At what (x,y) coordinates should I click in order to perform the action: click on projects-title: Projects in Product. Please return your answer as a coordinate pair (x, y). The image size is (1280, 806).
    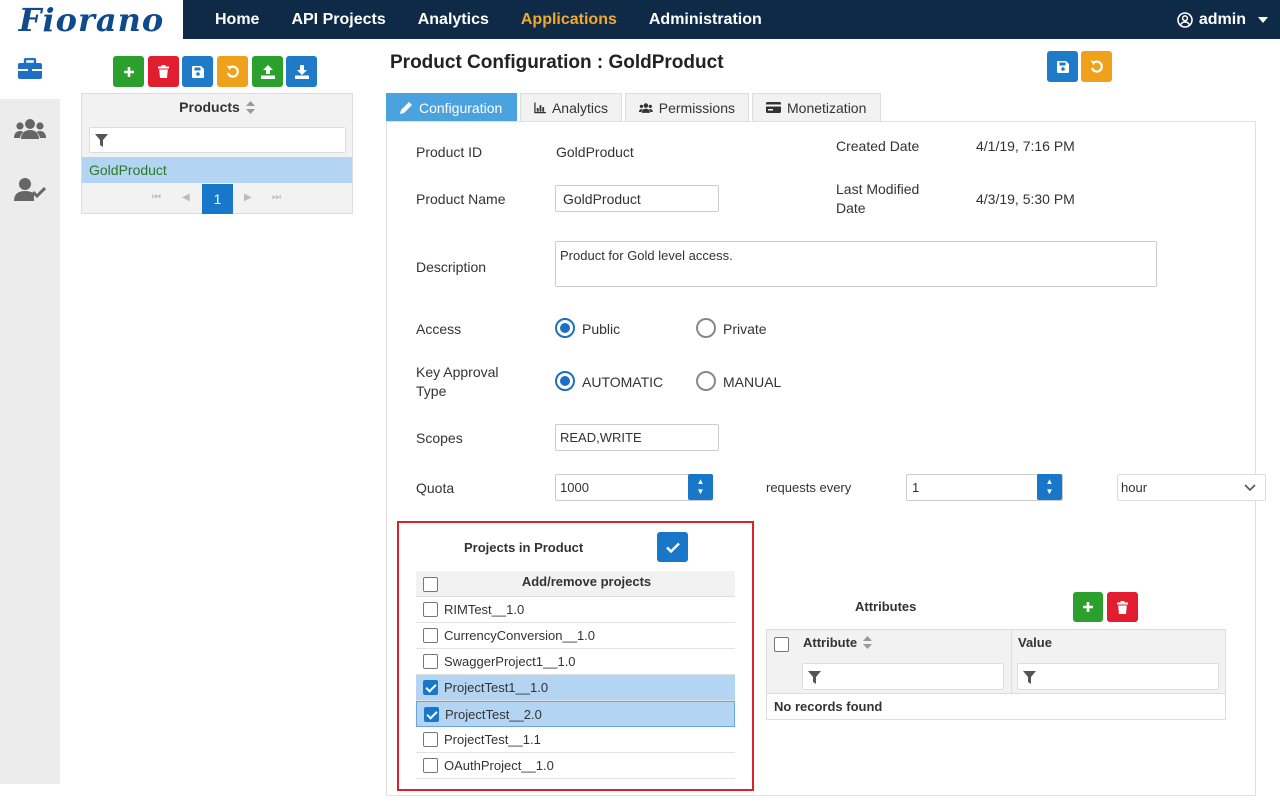
    Looking at the image, I should click on (524, 547).